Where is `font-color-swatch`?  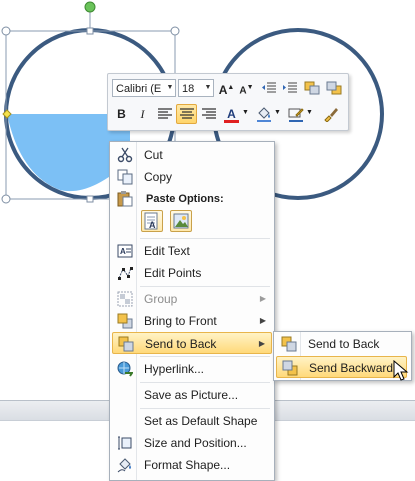 font-color-swatch is located at coordinates (231, 121).